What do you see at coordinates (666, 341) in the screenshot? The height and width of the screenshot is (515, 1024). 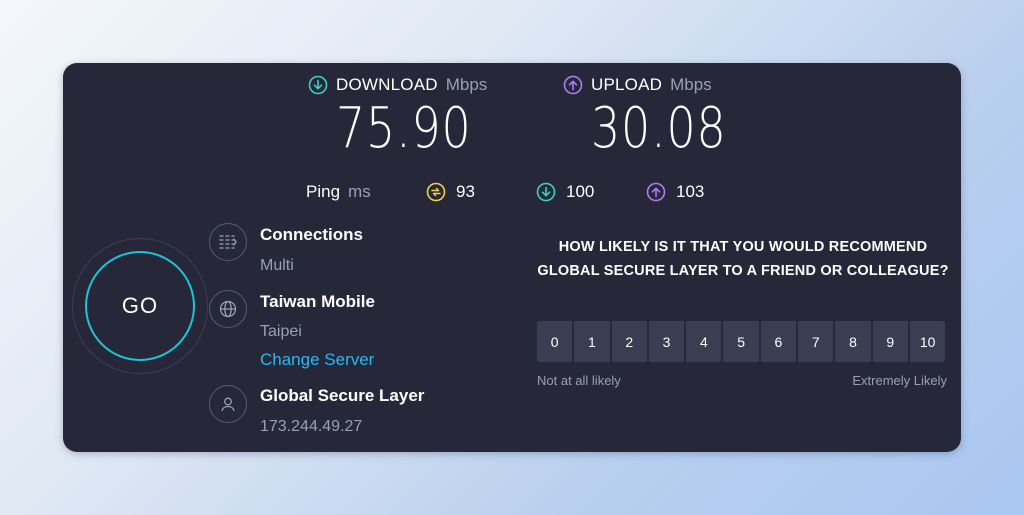 I see `rating-option-3: 3` at bounding box center [666, 341].